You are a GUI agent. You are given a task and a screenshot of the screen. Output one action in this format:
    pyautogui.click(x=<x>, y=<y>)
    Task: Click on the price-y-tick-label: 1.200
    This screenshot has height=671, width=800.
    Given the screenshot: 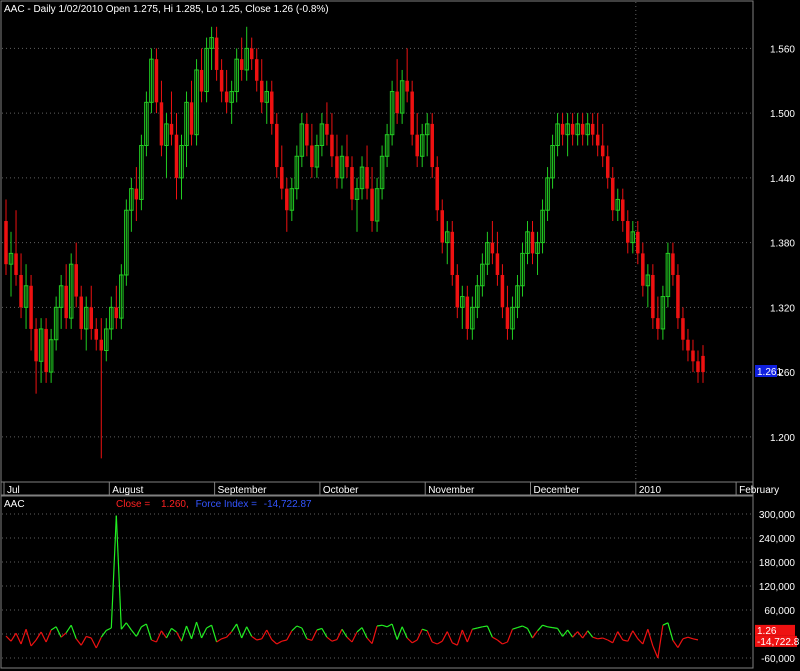 What is the action you would take?
    pyautogui.click(x=782, y=438)
    